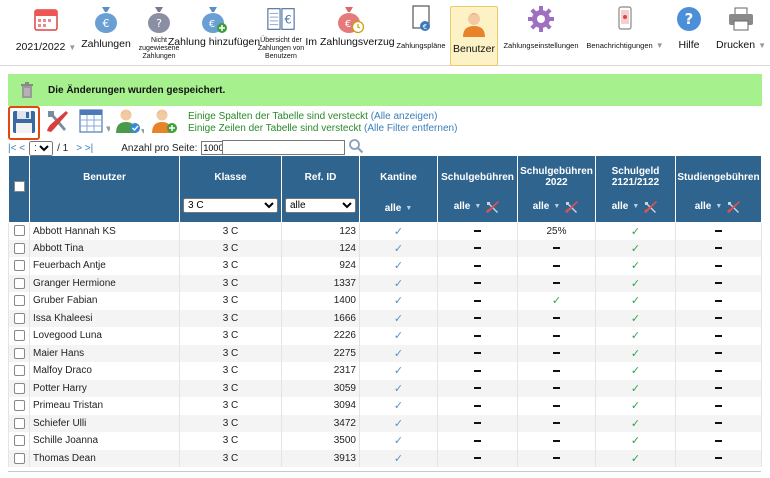  Describe the element at coordinates (104, 406) in the screenshot. I see `user-name-cell: Primeau Tristan` at that location.